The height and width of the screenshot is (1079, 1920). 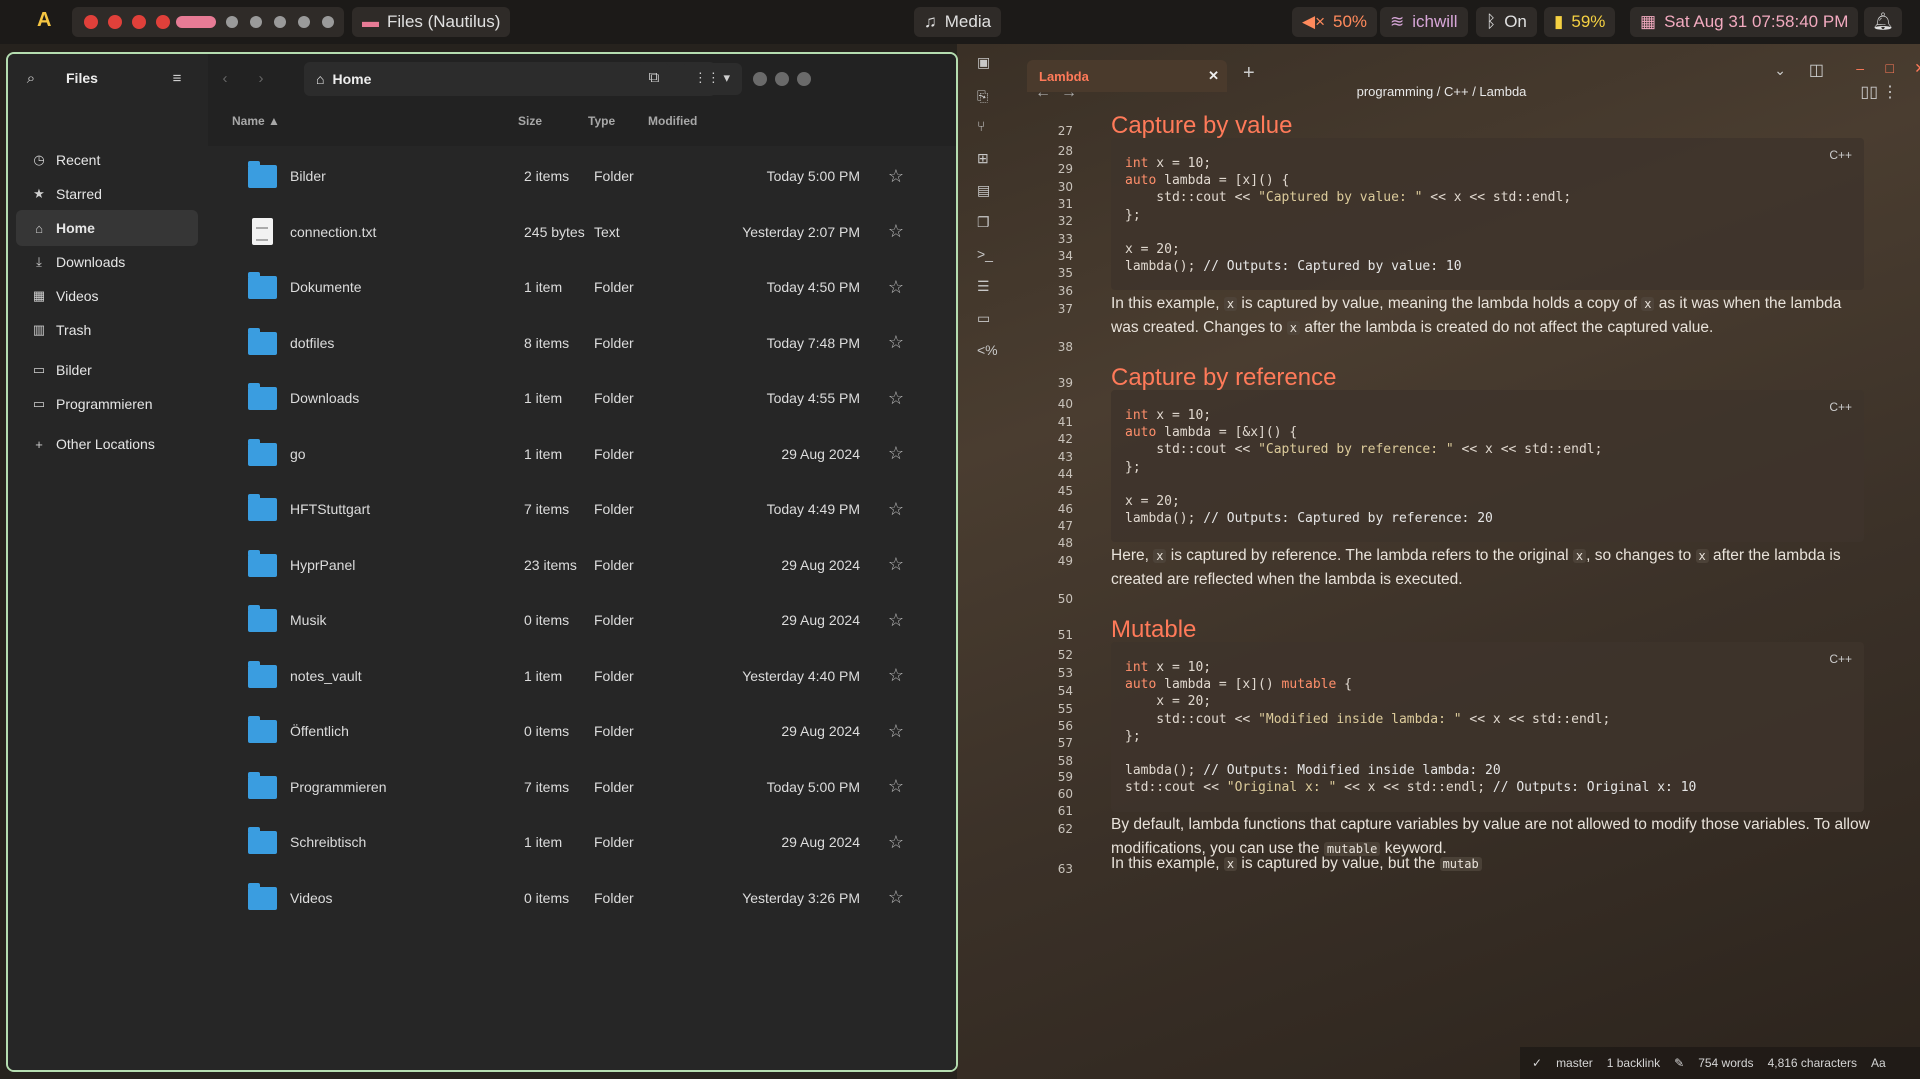 I want to click on template-icon: ☰, so click(x=983, y=286).